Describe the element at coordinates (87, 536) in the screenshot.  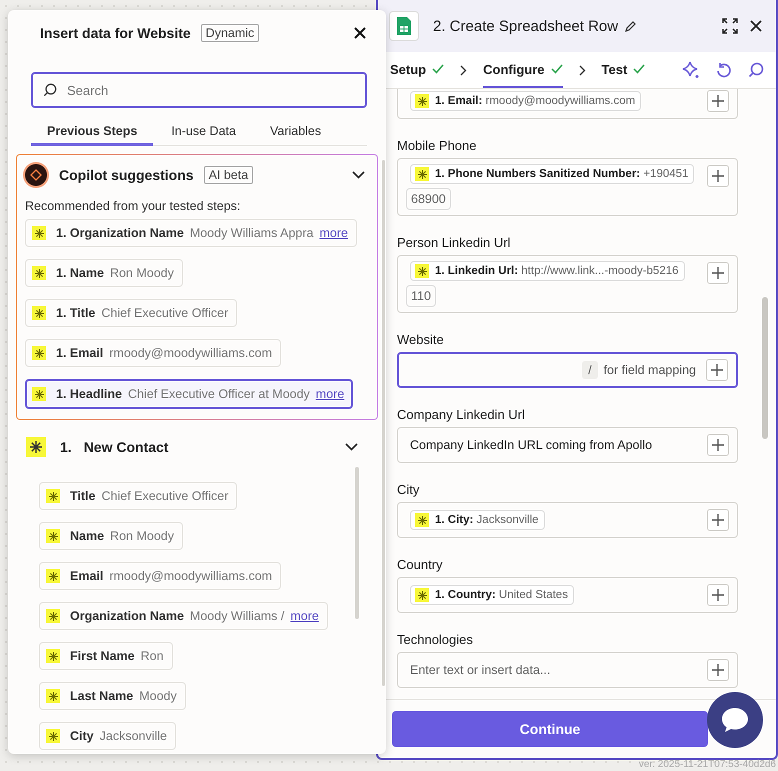
I see `chip-label: Name` at that location.